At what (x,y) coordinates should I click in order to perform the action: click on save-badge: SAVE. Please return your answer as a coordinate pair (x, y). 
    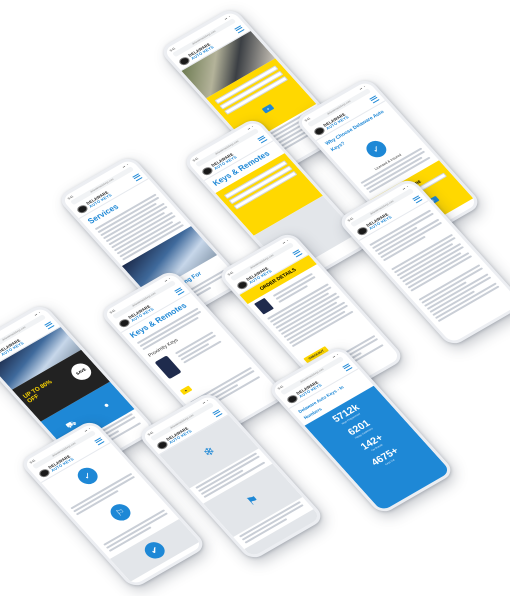
    Looking at the image, I should click on (81, 372).